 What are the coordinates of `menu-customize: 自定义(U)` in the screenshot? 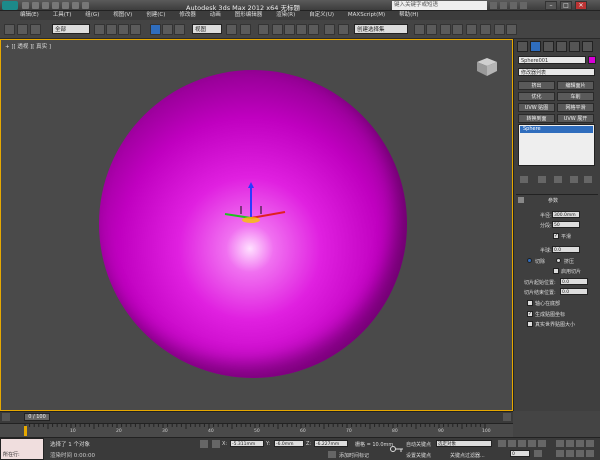 It's located at (321, 15).